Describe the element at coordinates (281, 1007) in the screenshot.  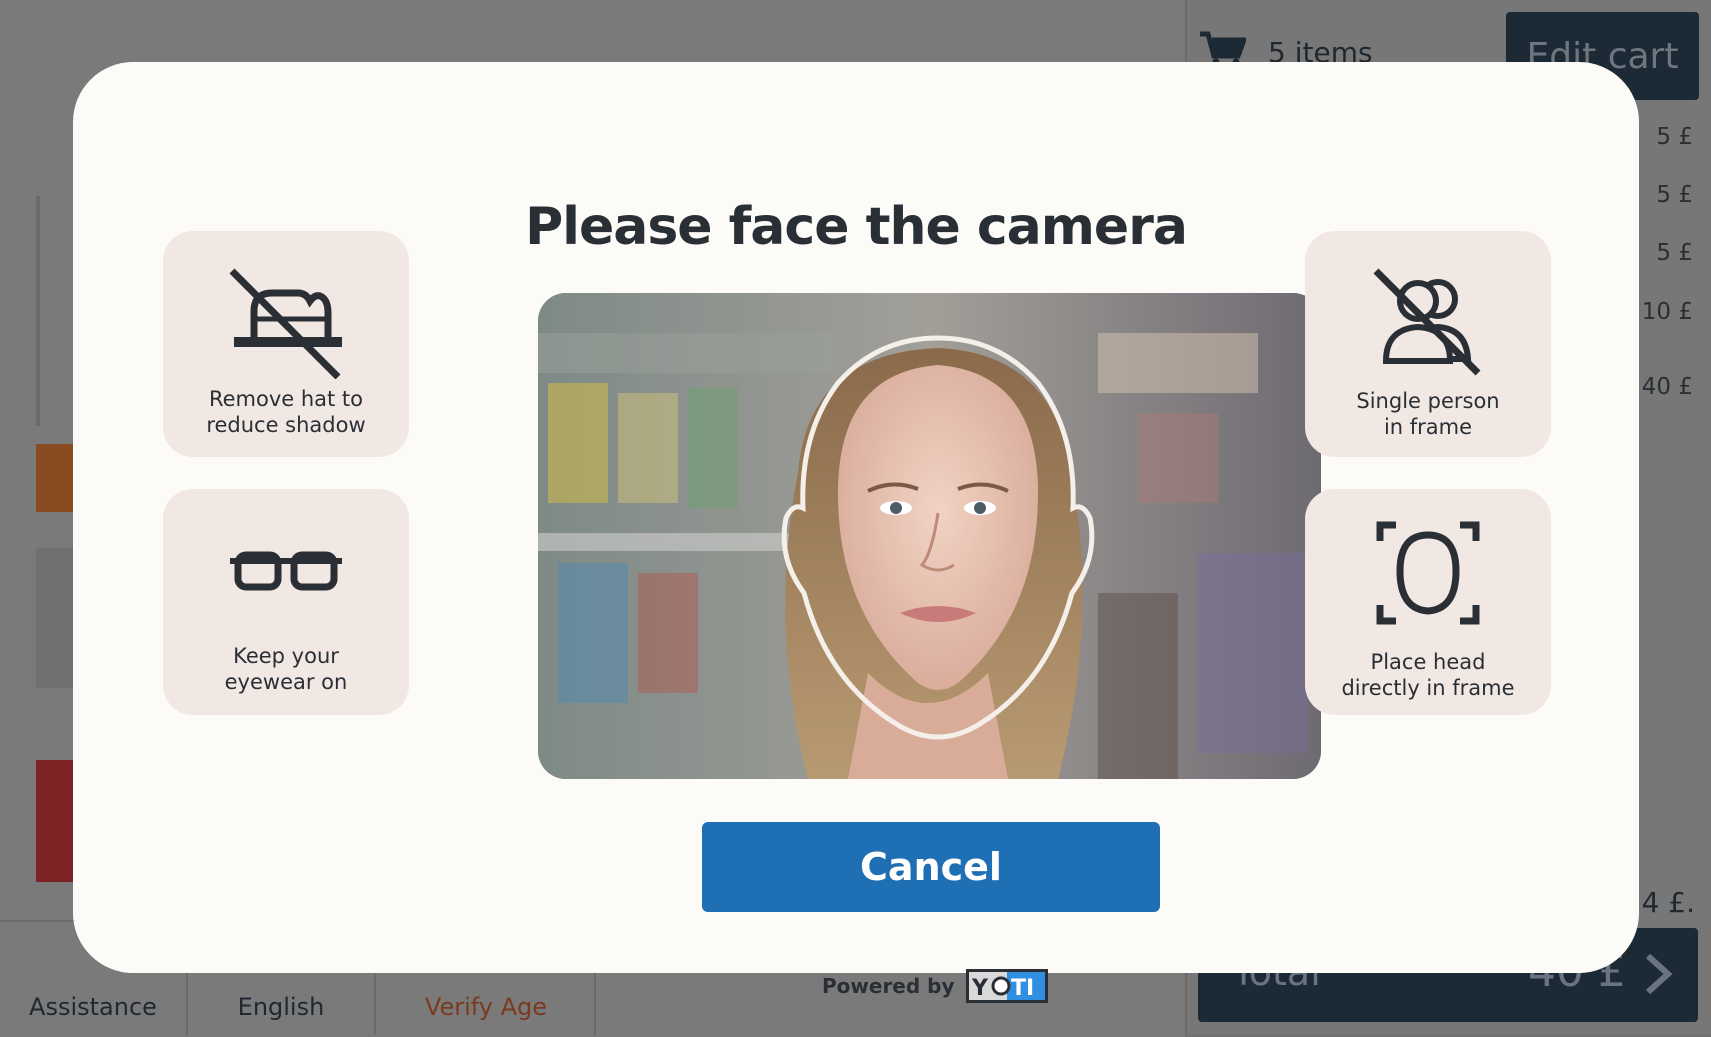
I see `language-label: English` at that location.